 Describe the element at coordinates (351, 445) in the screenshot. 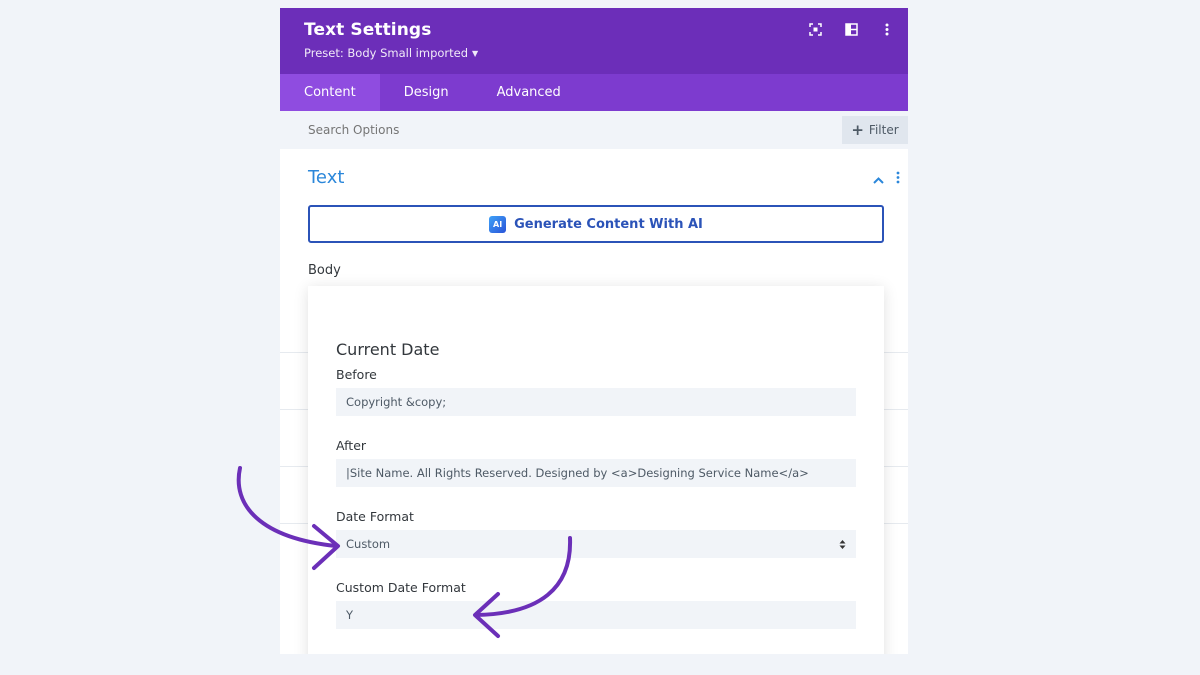

I see `after-label: After` at that location.